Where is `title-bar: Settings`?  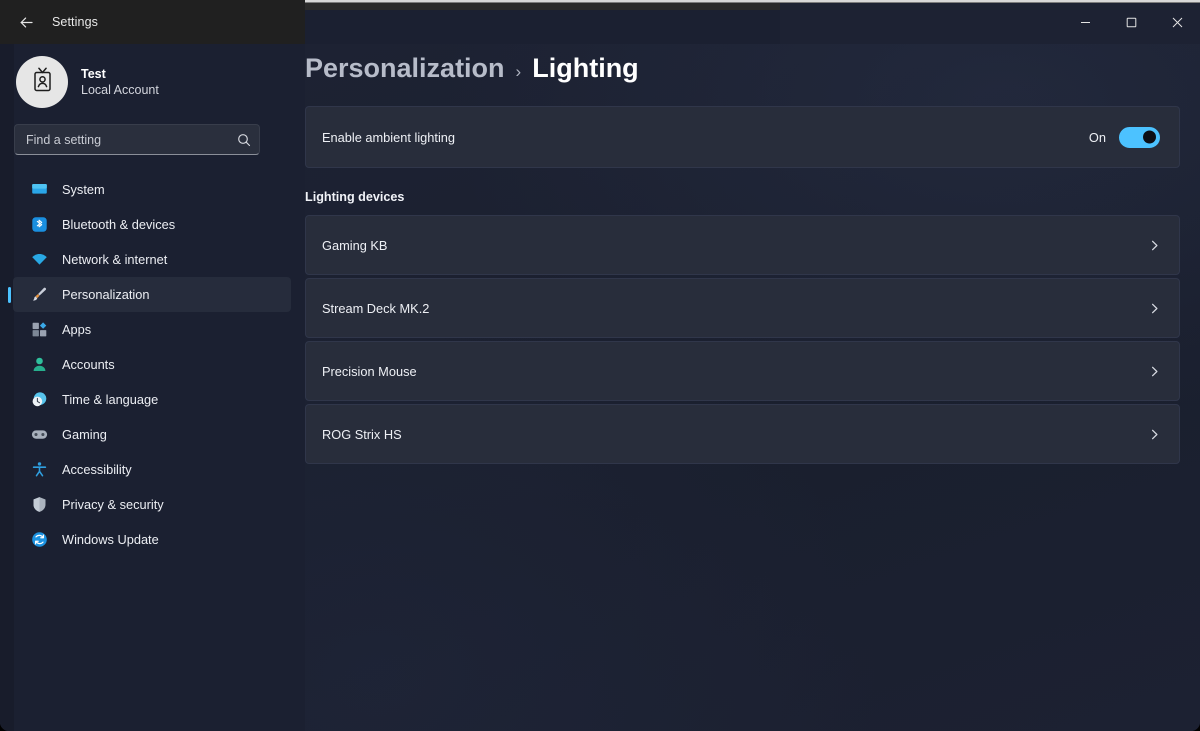 title-bar: Settings is located at coordinates (152, 22).